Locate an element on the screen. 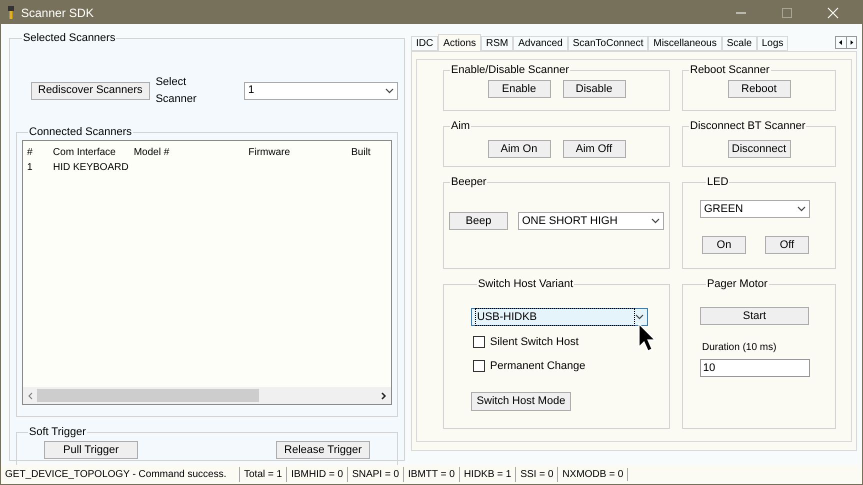 This screenshot has height=485, width=863. table-cell-text: HID KEYBOARD is located at coordinates (91, 168).